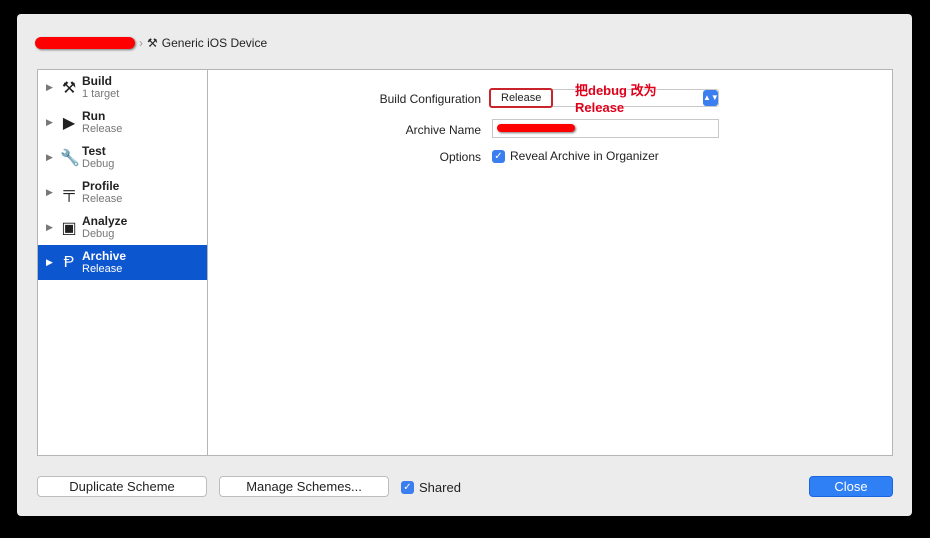  I want to click on item-title: Analyze, so click(105, 220).